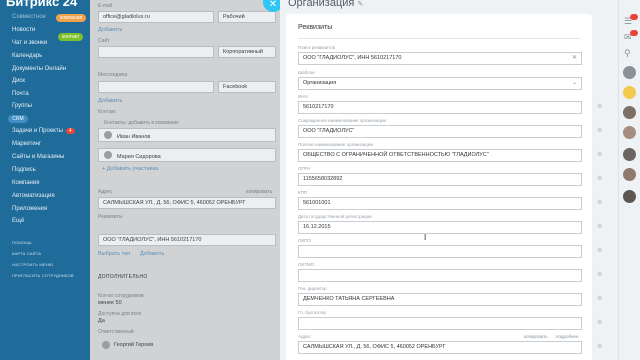  Describe the element at coordinates (71, 18) in the screenshot. I see `company-tag: компания` at that location.